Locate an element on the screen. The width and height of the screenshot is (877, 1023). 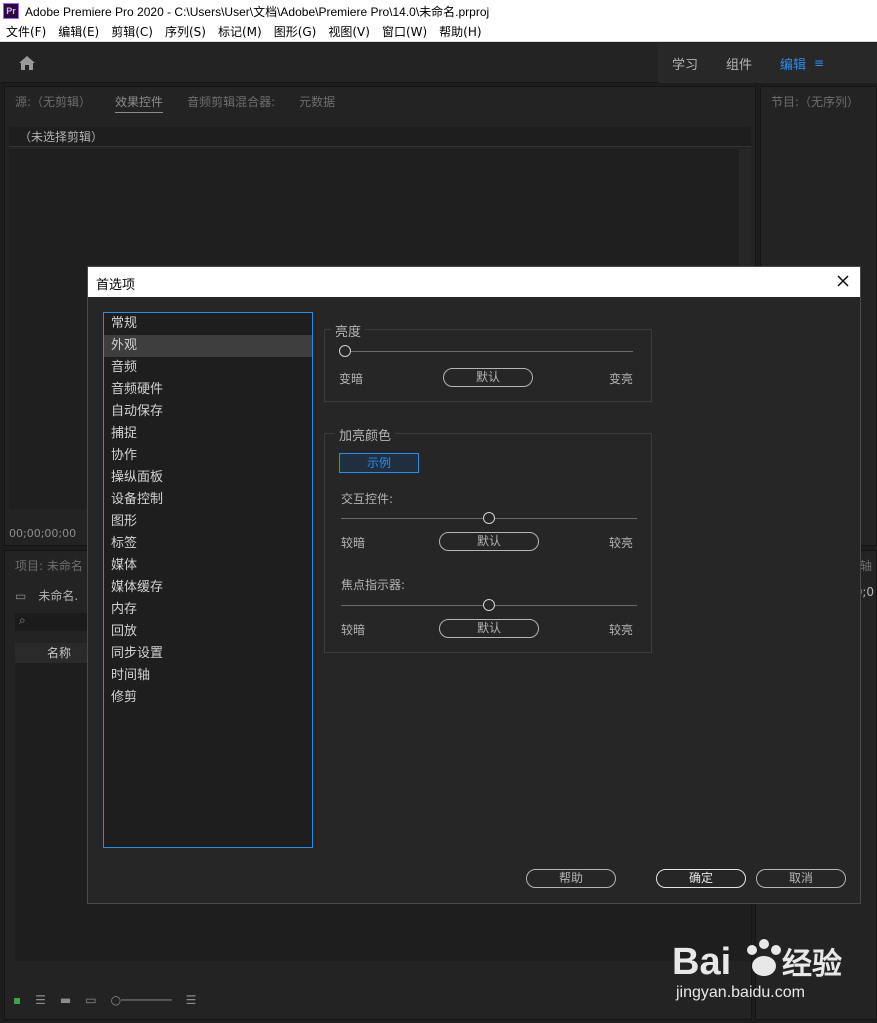
sort-icon: ☰ is located at coordinates (191, 1000).